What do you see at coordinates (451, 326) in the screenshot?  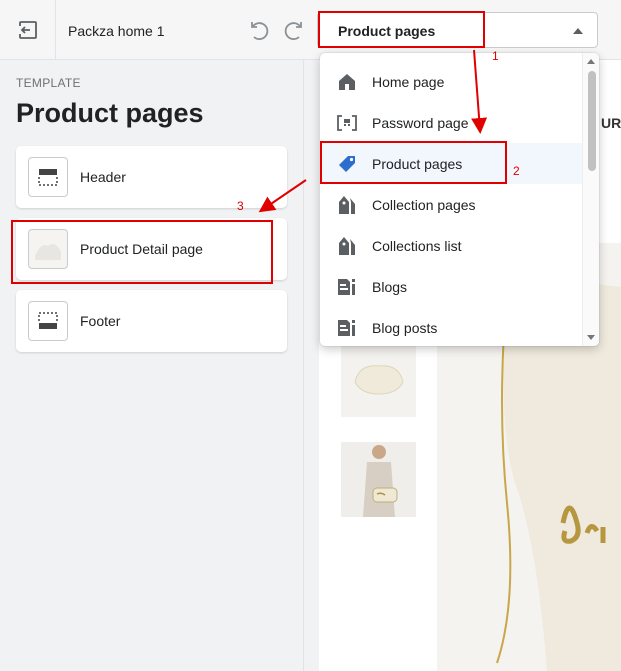 I see `menu-item-blog-posts: Blog posts` at bounding box center [451, 326].